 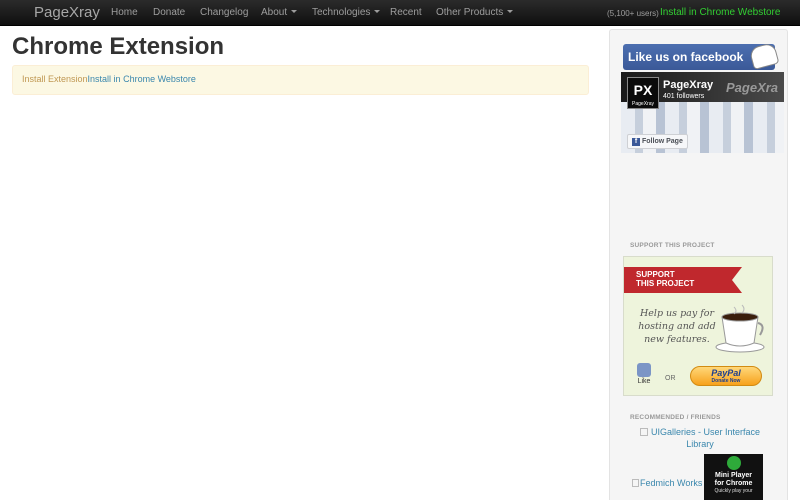 I want to click on or-label: OR, so click(x=670, y=378).